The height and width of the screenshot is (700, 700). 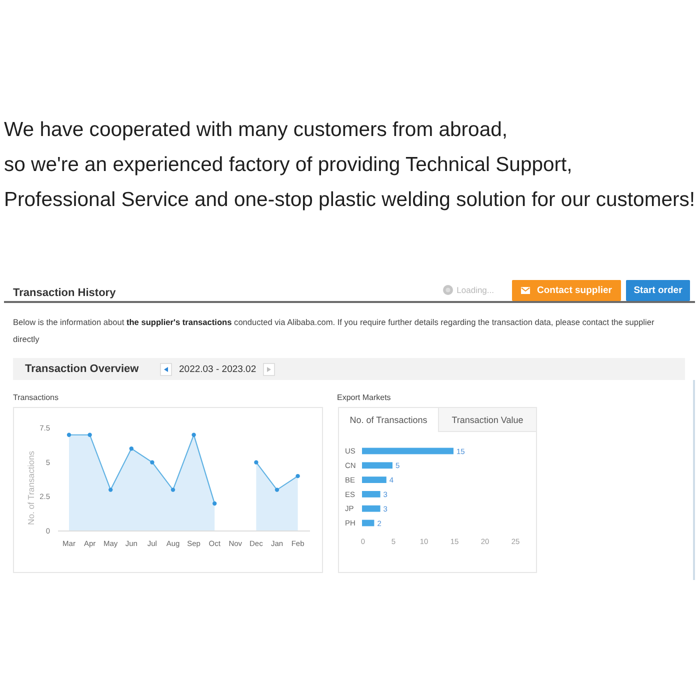 What do you see at coordinates (35, 398) in the screenshot?
I see `section-label: Transactions` at bounding box center [35, 398].